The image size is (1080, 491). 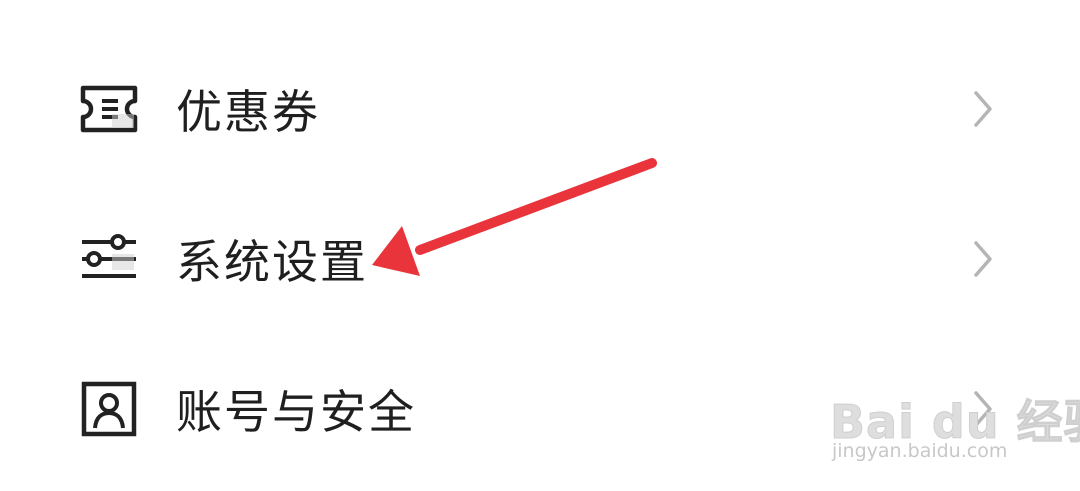 I want to click on menu-item-label: 系统设置, so click(x=272, y=262).